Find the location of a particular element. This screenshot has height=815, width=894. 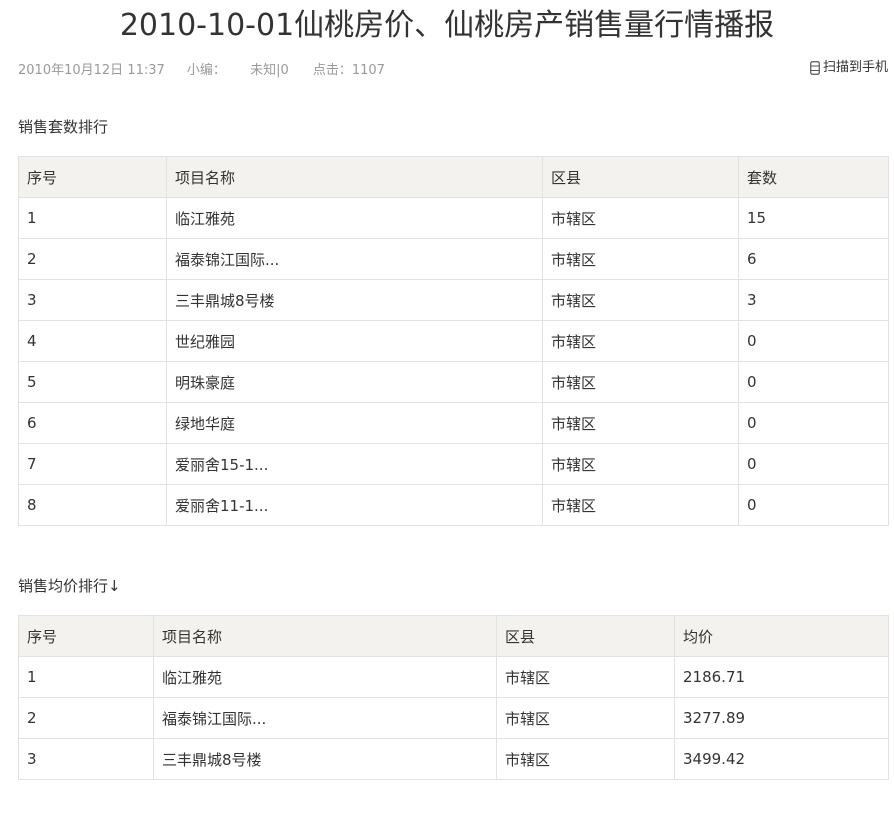

scan-to-phone-button: 扫描到手机 is located at coordinates (849, 68).